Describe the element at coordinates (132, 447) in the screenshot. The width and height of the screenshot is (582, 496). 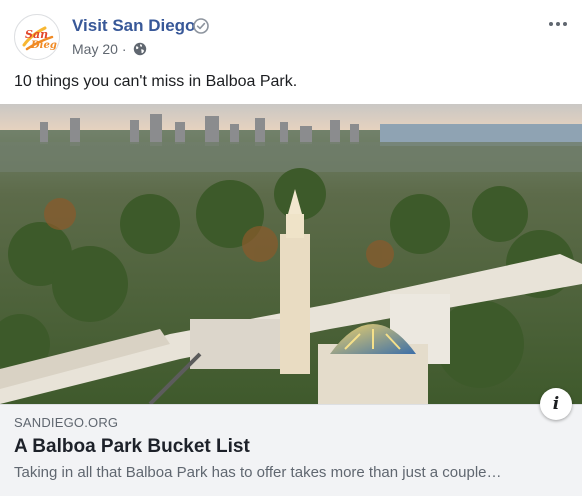
I see `link-title: A Balboa Park Bucket List` at that location.